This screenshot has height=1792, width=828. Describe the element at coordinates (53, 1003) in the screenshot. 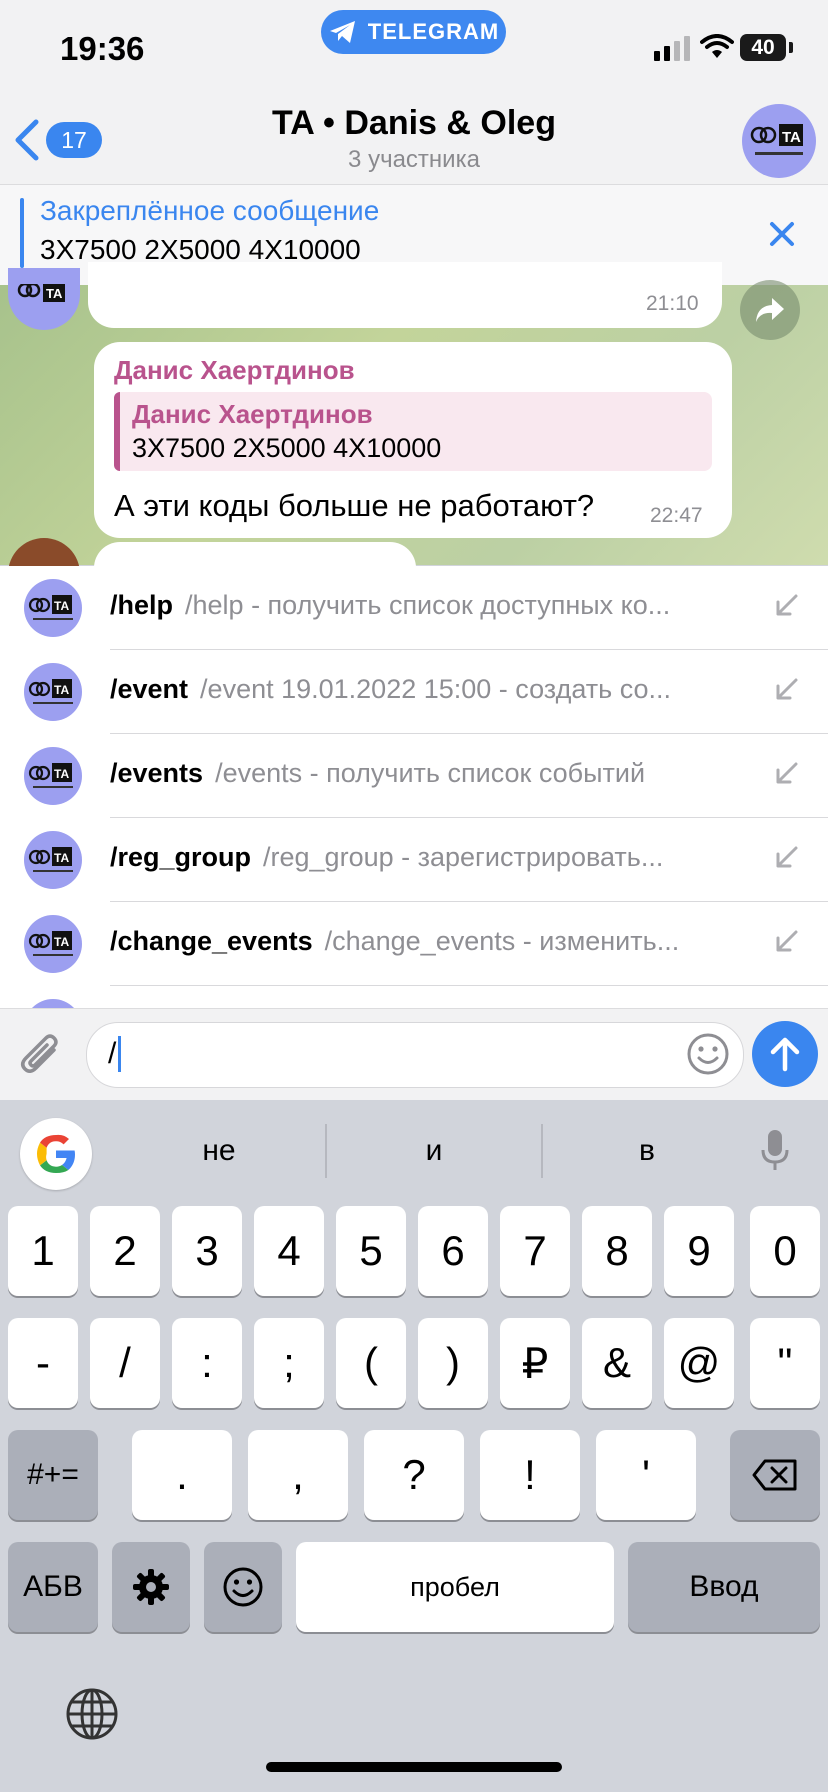

I see `bot-avatar` at that location.